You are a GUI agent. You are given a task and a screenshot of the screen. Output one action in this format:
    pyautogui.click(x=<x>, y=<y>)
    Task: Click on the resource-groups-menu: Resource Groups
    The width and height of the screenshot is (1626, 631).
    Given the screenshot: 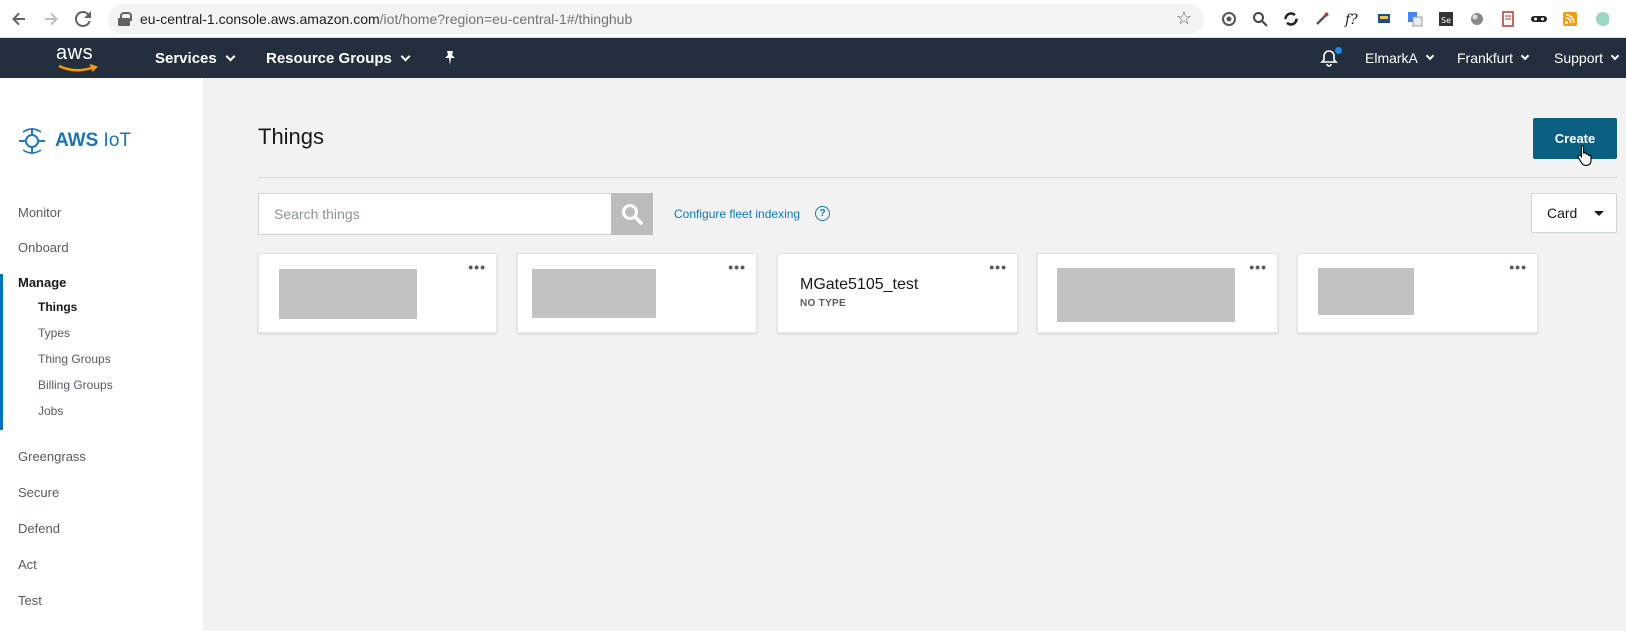 What is the action you would take?
    pyautogui.click(x=338, y=58)
    